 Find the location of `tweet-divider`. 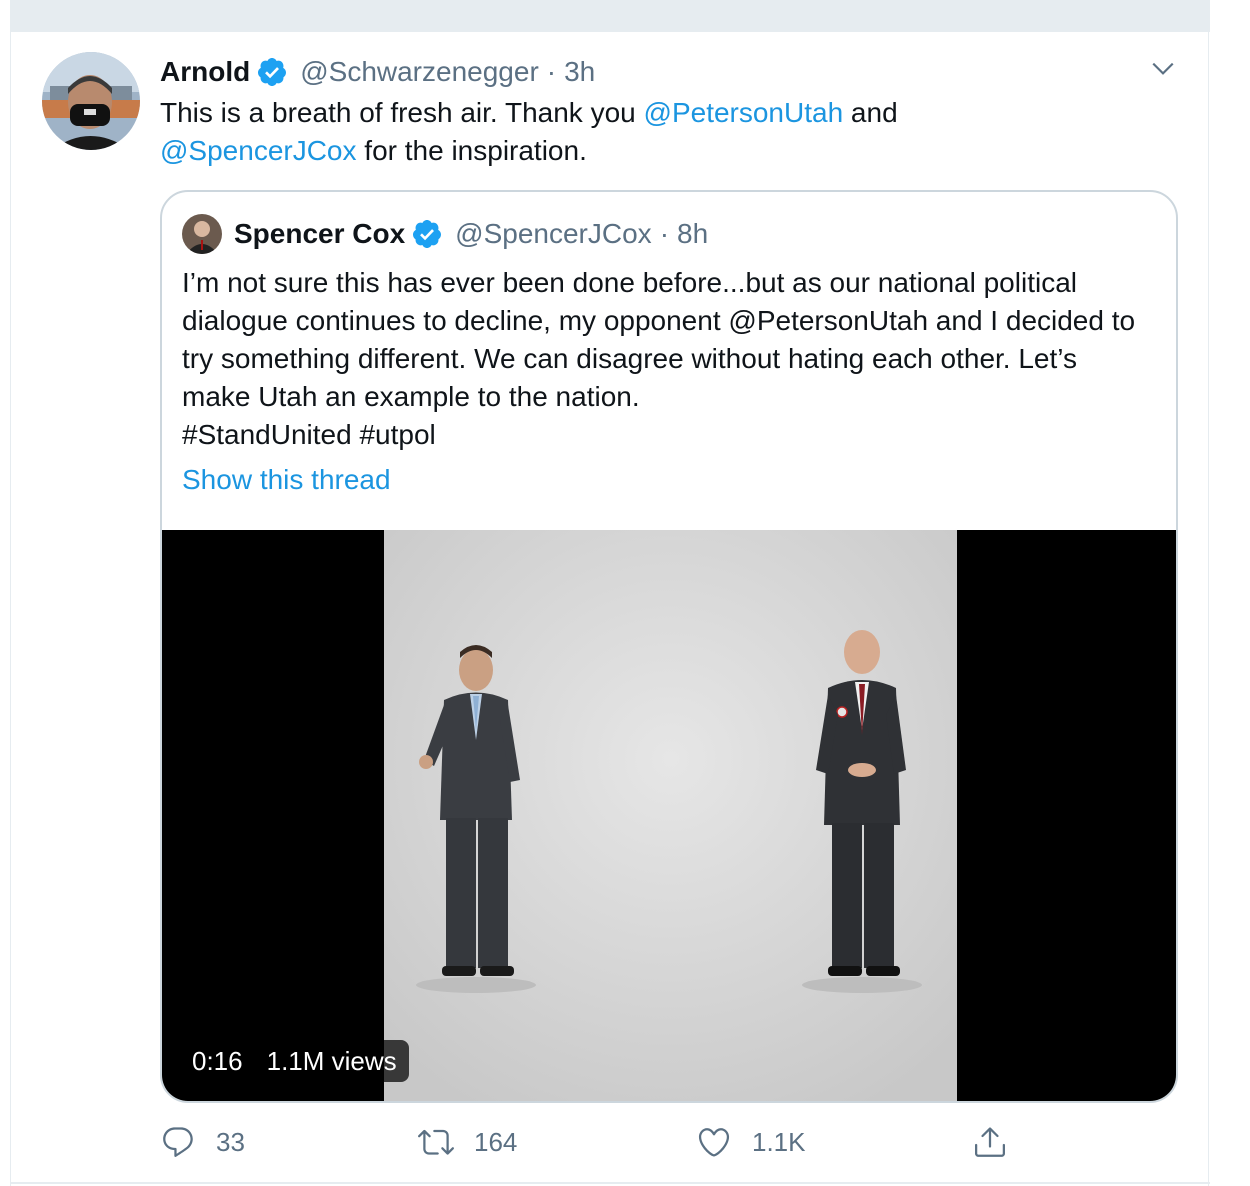

tweet-divider is located at coordinates (610, 1183).